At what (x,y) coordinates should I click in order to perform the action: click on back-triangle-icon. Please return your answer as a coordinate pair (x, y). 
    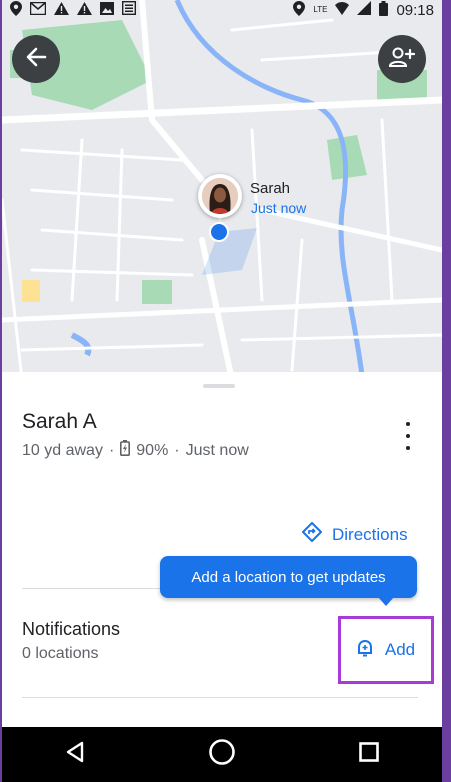
    Looking at the image, I should click on (75, 754).